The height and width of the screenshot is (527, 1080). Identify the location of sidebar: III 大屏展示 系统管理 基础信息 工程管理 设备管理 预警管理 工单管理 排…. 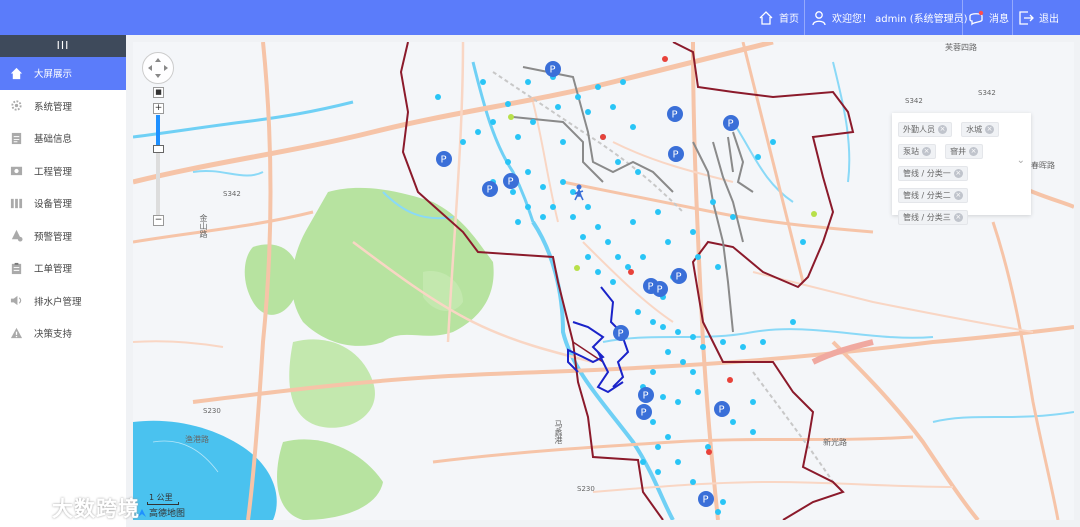
(63, 281).